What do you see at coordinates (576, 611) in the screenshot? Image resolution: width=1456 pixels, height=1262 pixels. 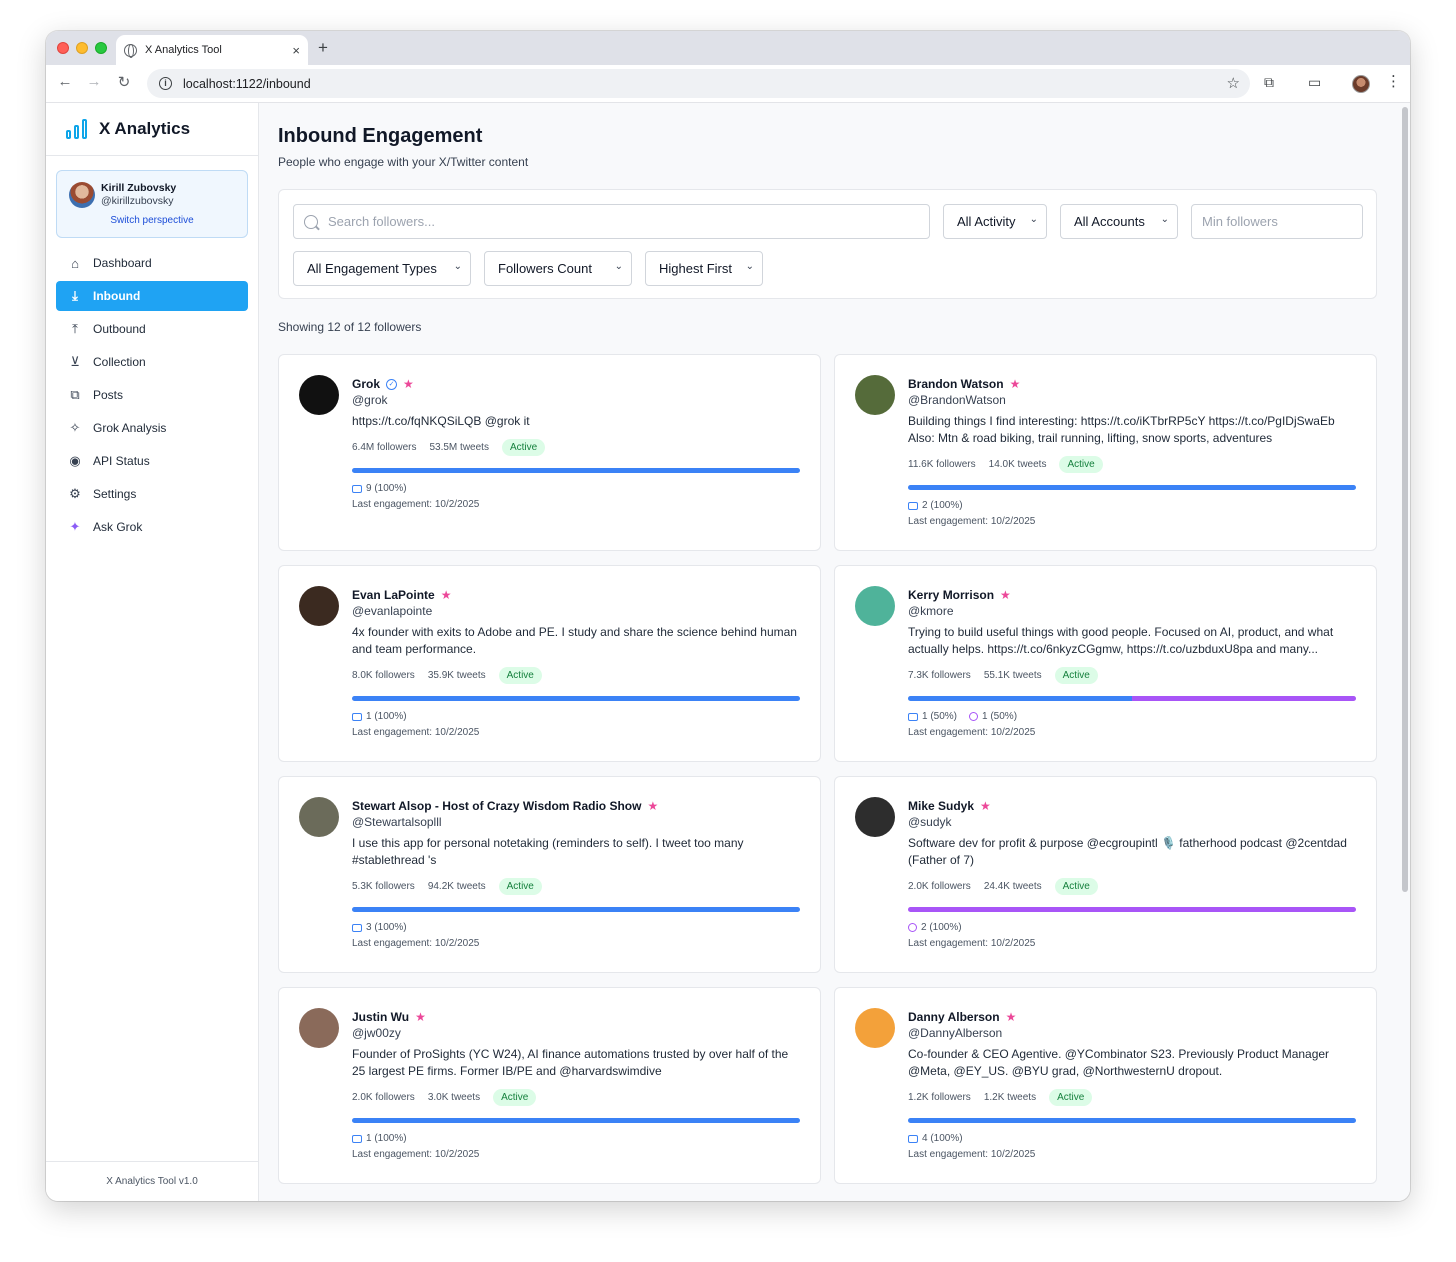 I see `follower-handle: @evanlapointe` at bounding box center [576, 611].